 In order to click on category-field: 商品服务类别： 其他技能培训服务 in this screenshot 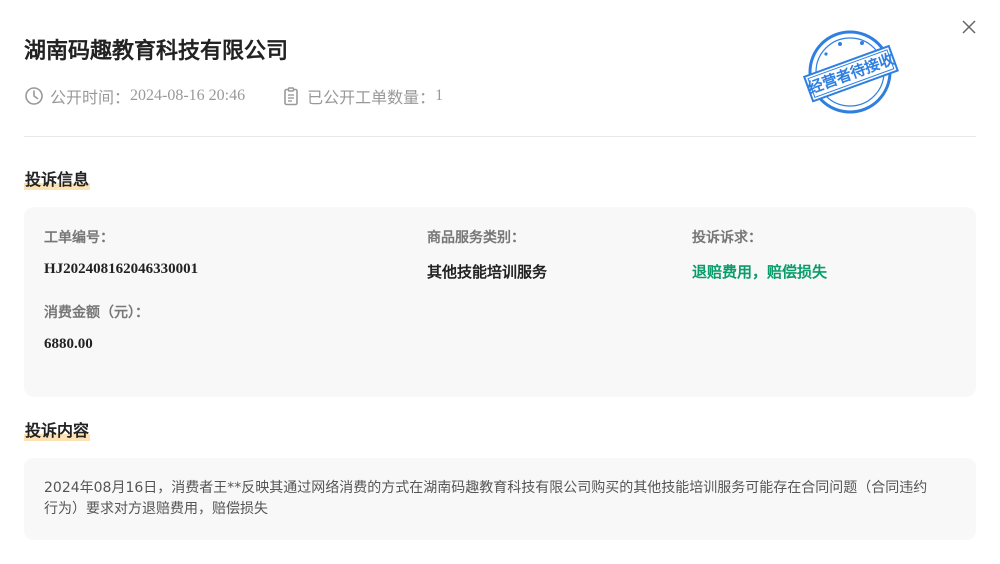, I will do `click(487, 254)`.